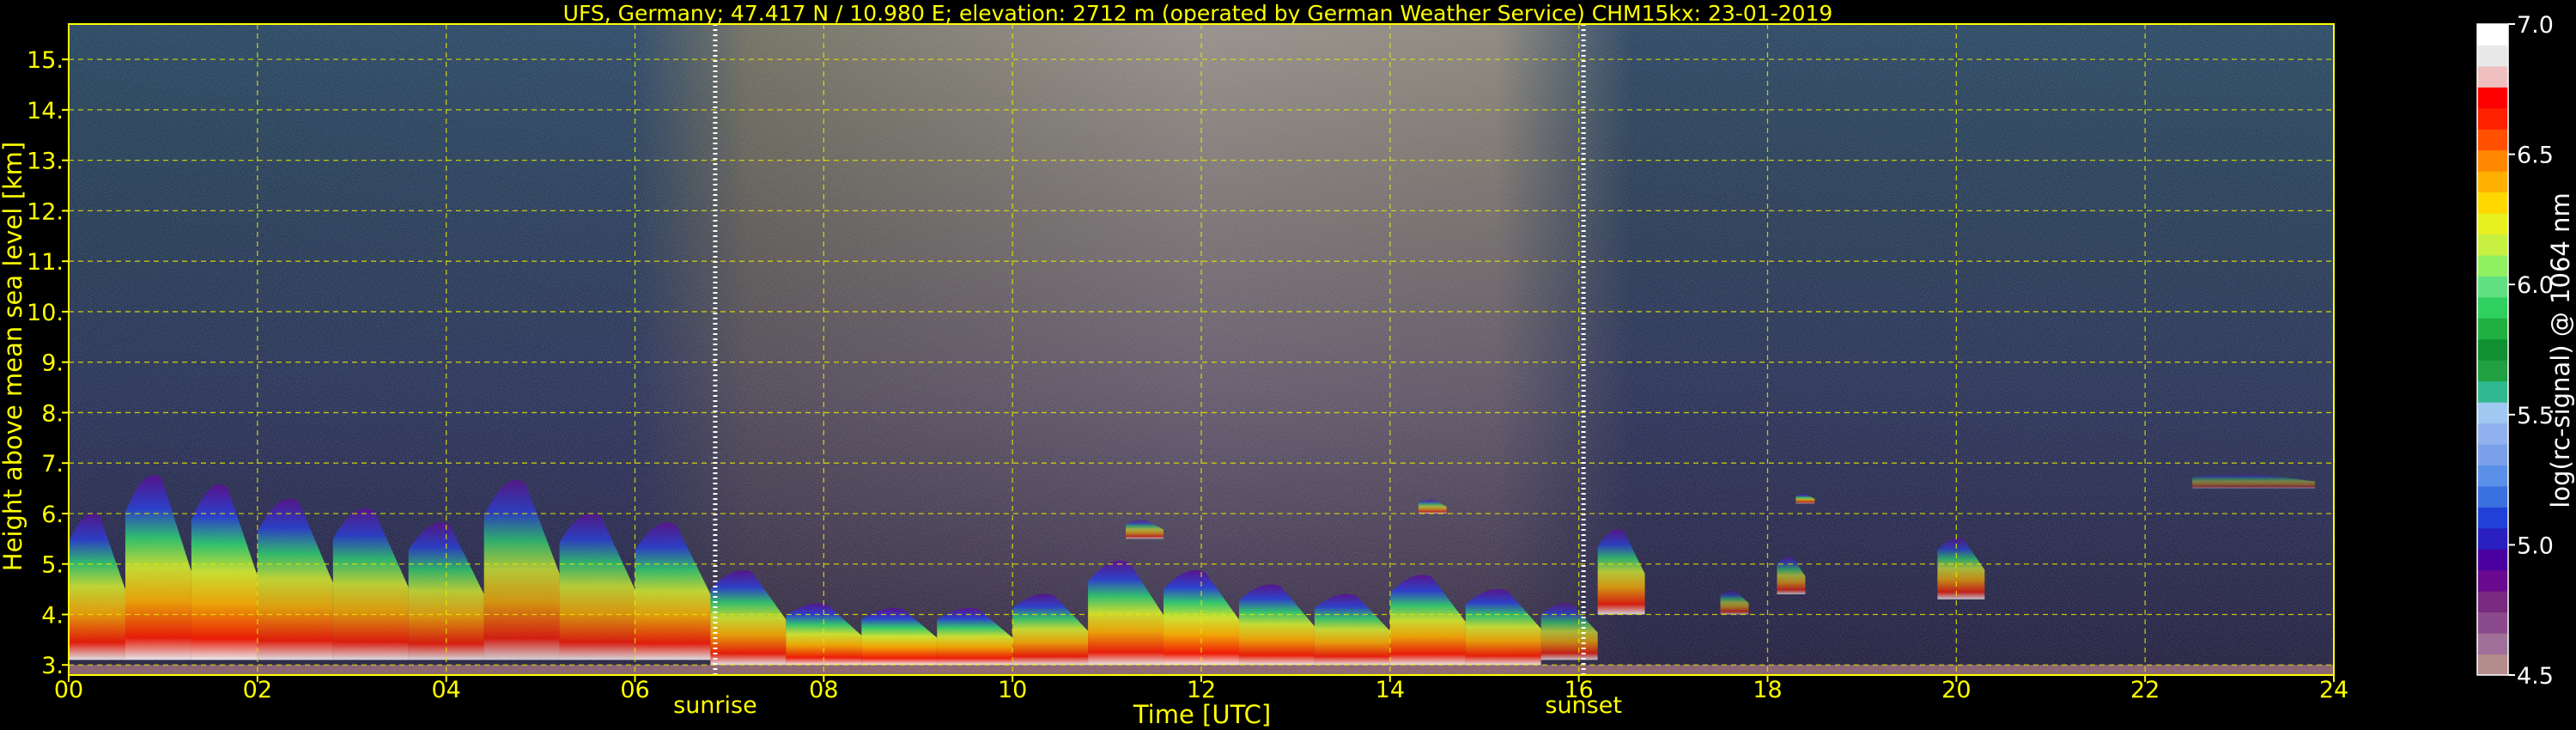  Describe the element at coordinates (45, 262) in the screenshot. I see `y-tick-label: 11.` at that location.